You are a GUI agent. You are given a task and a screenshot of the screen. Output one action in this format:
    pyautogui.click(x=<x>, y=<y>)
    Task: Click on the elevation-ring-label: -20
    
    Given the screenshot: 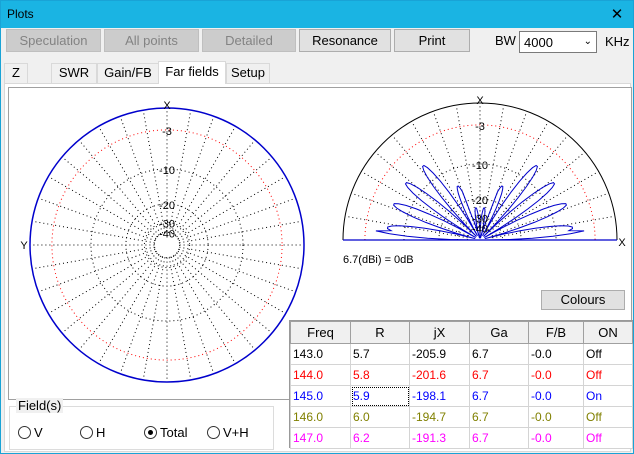 What is the action you would take?
    pyautogui.click(x=480, y=201)
    